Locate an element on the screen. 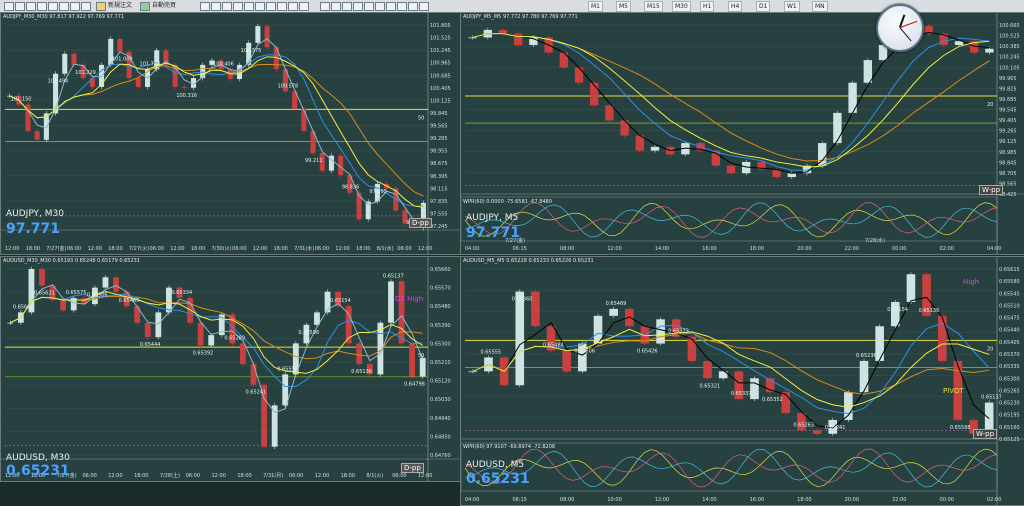 The width and height of the screenshot is (1024, 506). price-axis-tick: 0.65120 is located at coordinates (440, 382).